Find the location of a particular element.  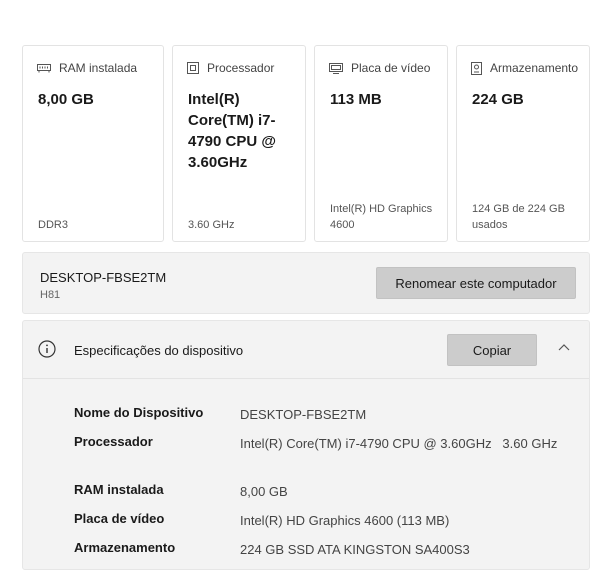

card-processor-value: Intel(R) Core(TM) i7-4790 CPU @ 3.60GHz is located at coordinates (232, 131).